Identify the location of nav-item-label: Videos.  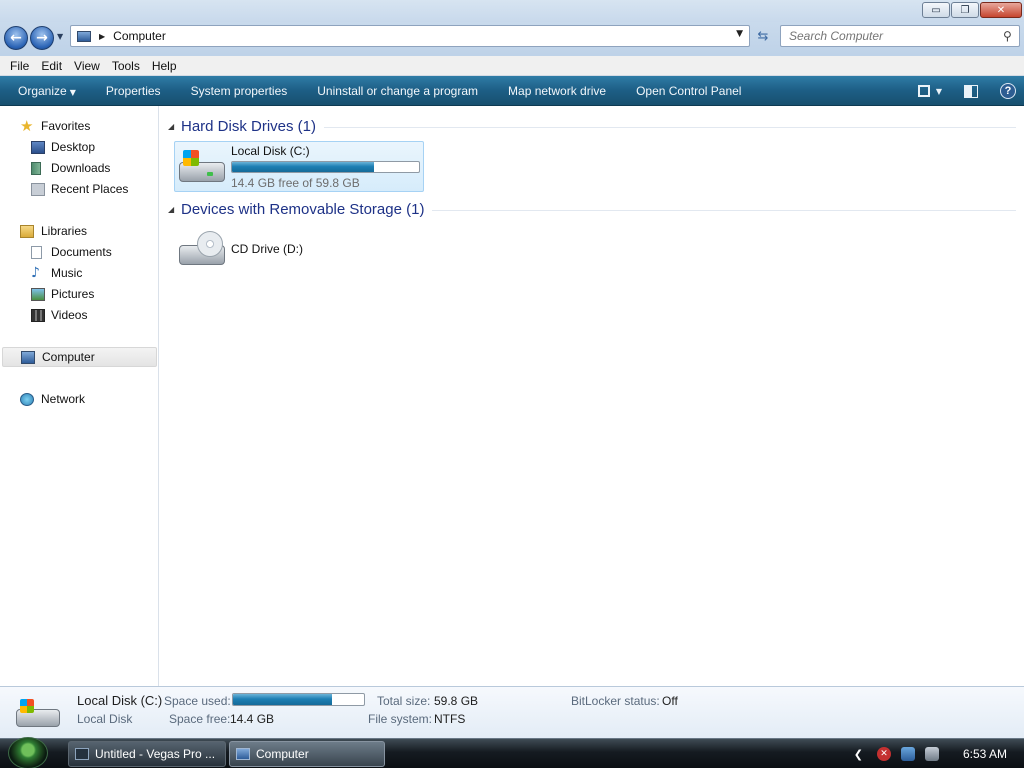
(69, 315).